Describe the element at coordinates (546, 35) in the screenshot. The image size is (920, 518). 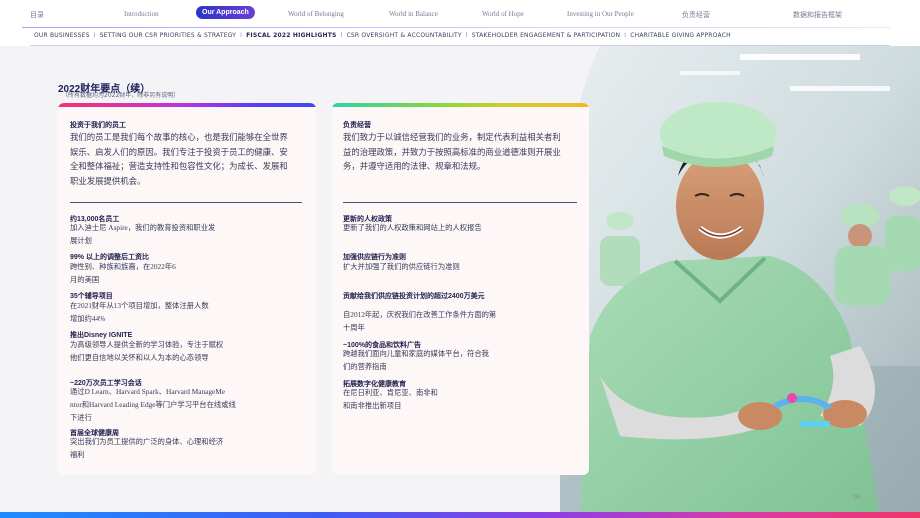
I see `subnav-stakeholder-engagement: STAKEHOLDER ENGAGEMENT & PARTICIPATION` at that location.